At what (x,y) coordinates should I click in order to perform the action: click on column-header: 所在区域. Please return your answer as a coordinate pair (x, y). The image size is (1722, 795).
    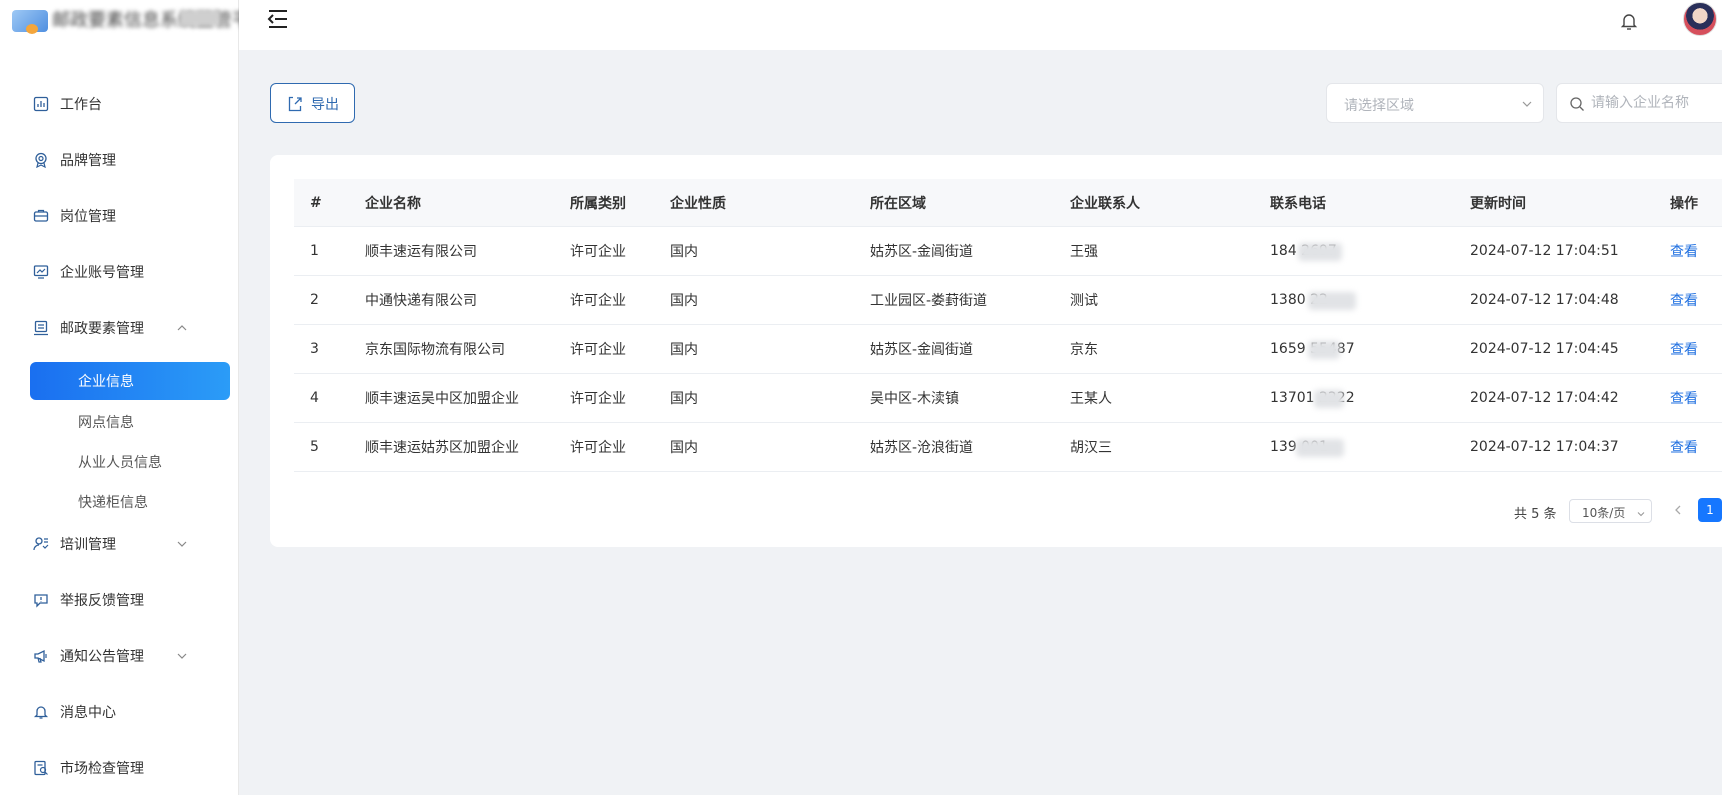
    Looking at the image, I should click on (898, 203).